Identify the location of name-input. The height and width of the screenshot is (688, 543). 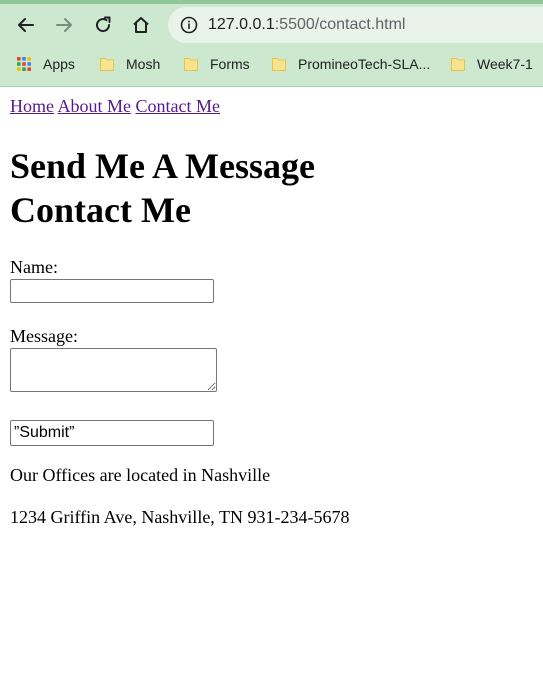
(112, 291).